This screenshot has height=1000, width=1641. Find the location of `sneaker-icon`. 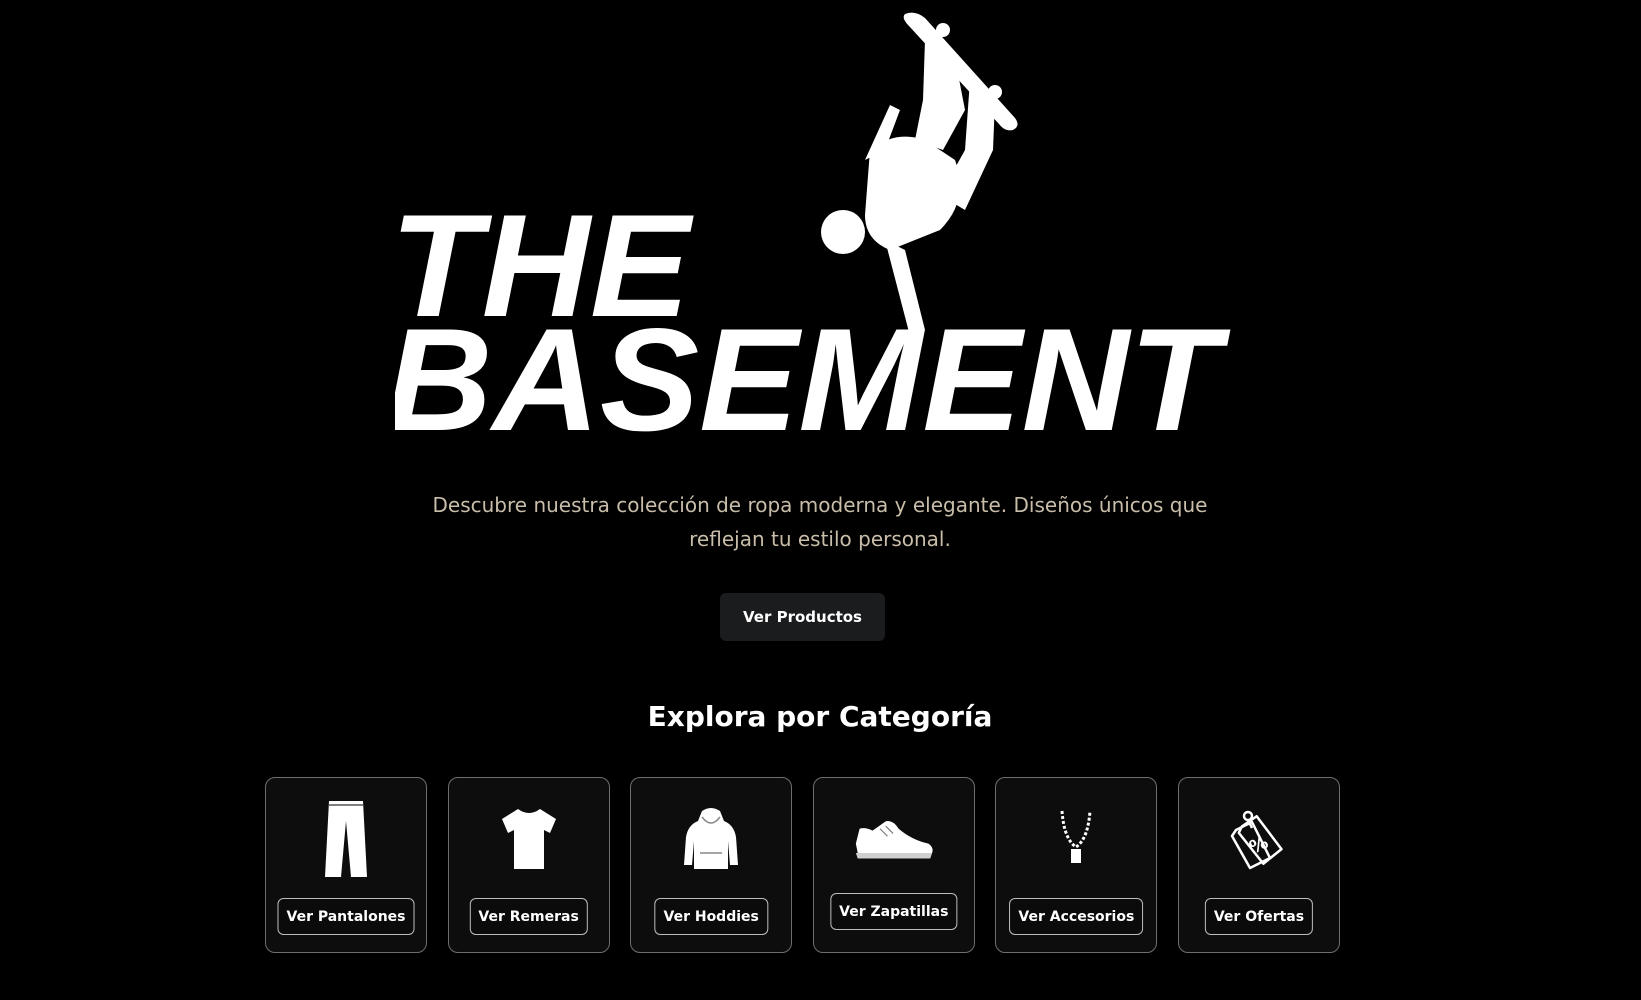

sneaker-icon is located at coordinates (894, 839).